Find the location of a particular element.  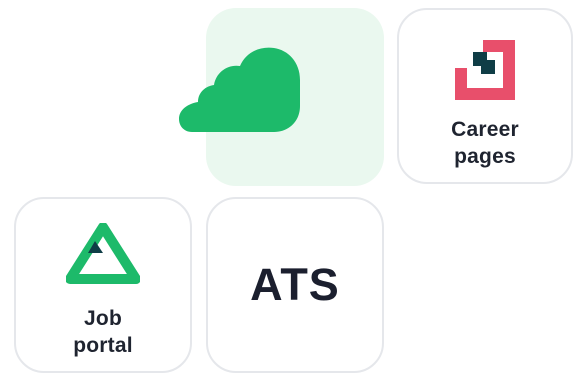

ats-label: ATS is located at coordinates (295, 284).